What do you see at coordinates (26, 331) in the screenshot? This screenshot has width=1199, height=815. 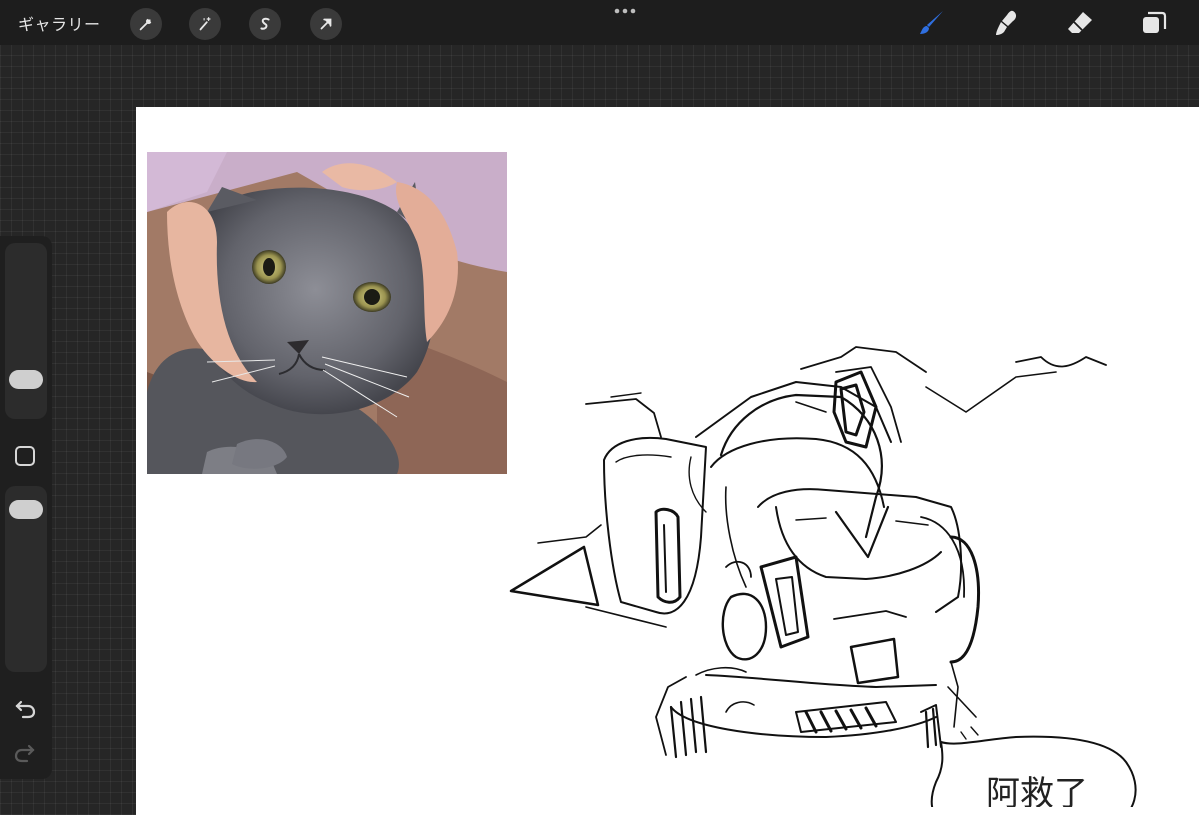 I see `brush-size-slider` at bounding box center [26, 331].